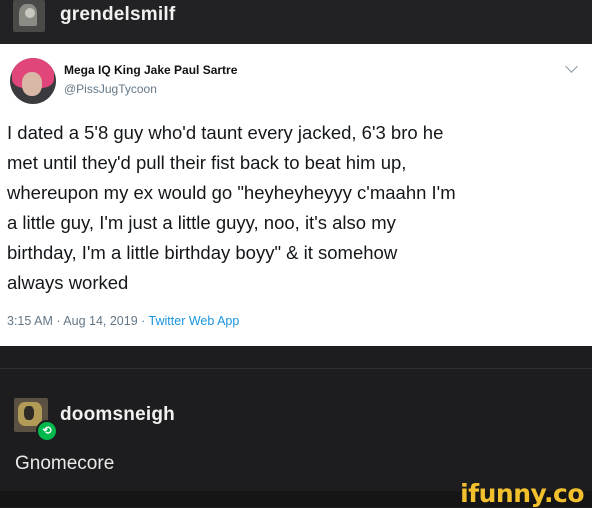  What do you see at coordinates (30, 13) in the screenshot?
I see `avatar-highlight` at bounding box center [30, 13].